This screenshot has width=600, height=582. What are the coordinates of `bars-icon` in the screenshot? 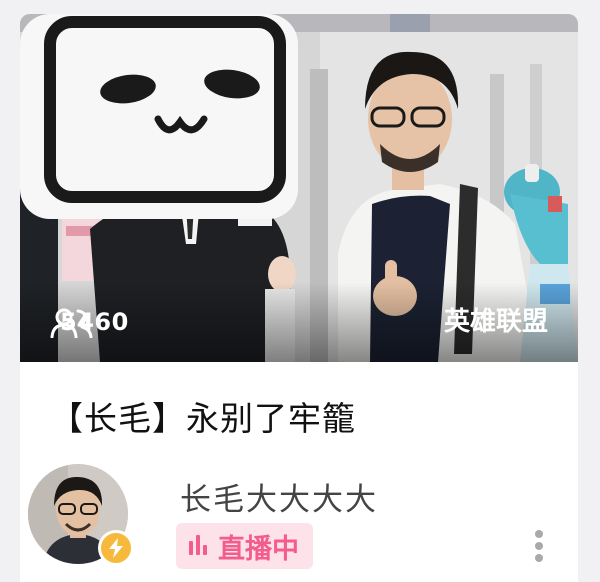 It's located at (198, 546).